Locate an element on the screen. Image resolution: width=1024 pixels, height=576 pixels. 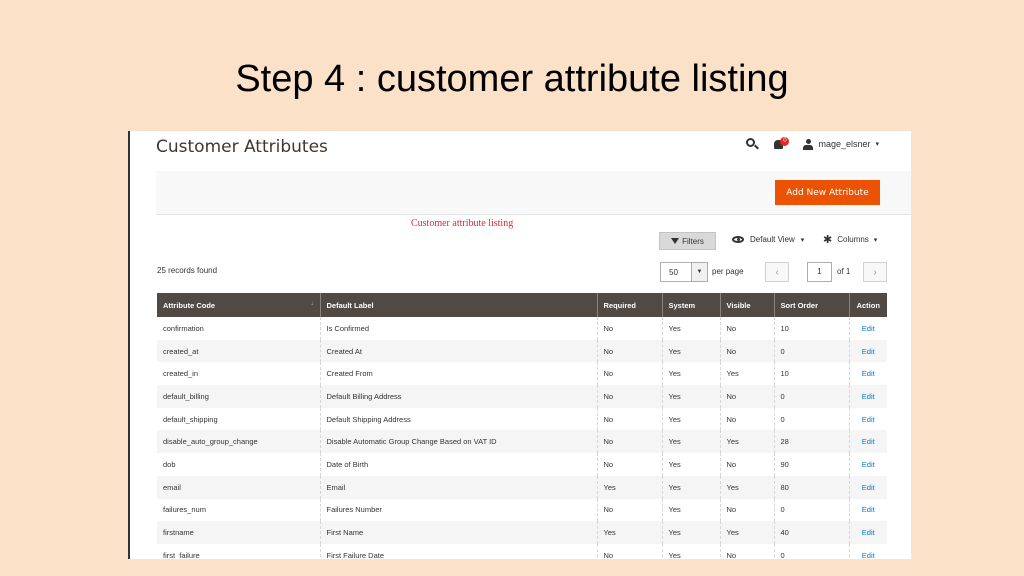
table-cell: 80 is located at coordinates (812, 487).